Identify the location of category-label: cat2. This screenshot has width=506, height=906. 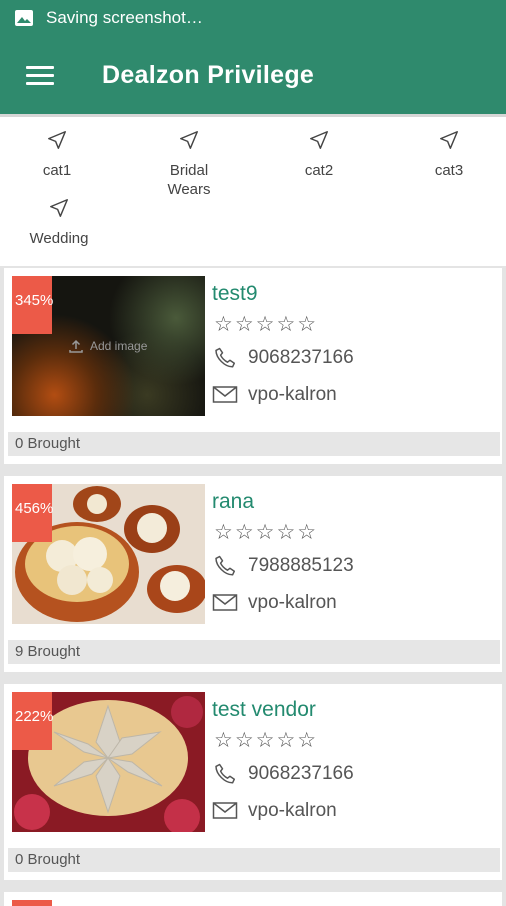
(319, 170).